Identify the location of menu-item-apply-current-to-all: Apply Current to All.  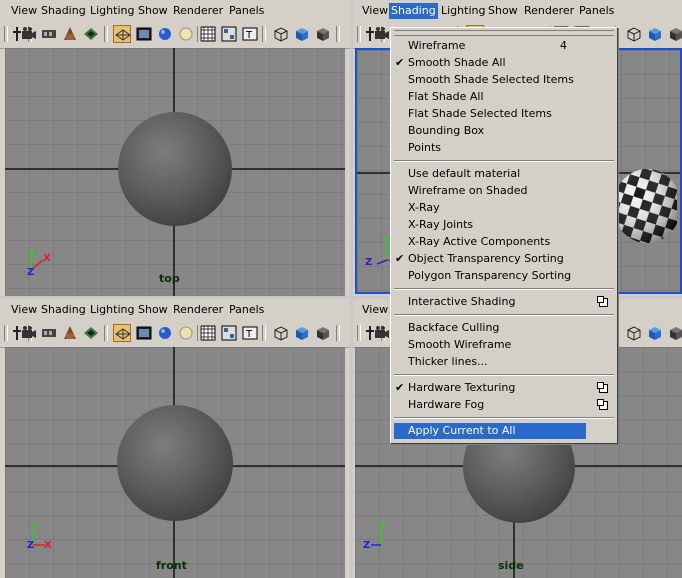
(490, 431).